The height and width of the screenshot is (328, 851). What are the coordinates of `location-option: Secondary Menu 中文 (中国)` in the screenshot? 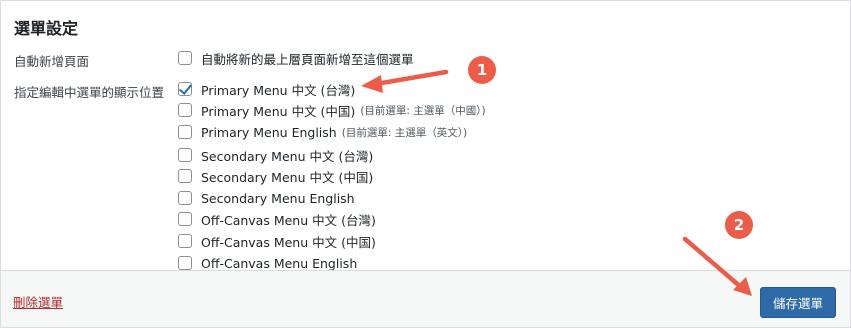 It's located at (275, 176).